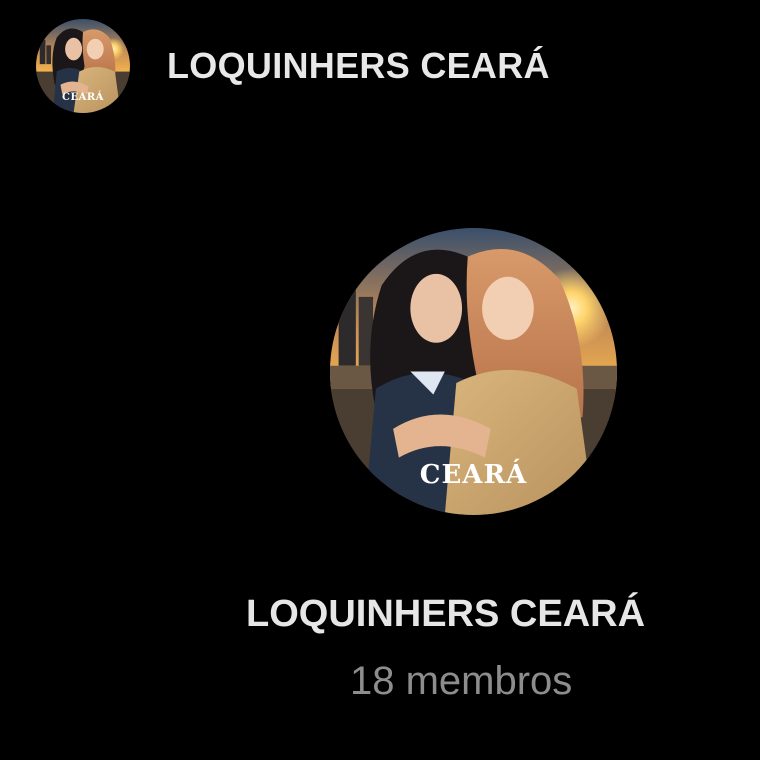  What do you see at coordinates (446, 614) in the screenshot?
I see `group-name: LOQUINHERS CEARÁ` at bounding box center [446, 614].